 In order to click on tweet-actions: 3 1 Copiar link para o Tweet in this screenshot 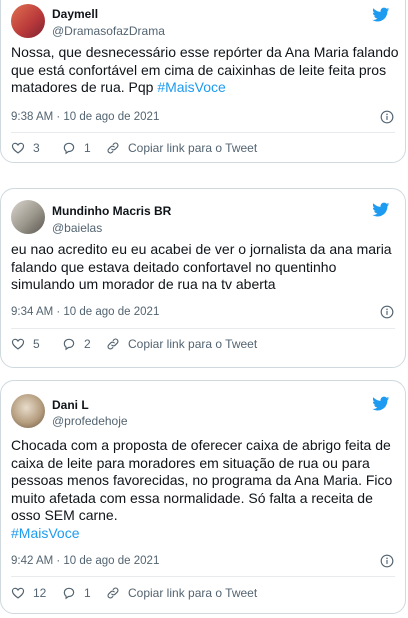, I will do `click(203, 148)`.